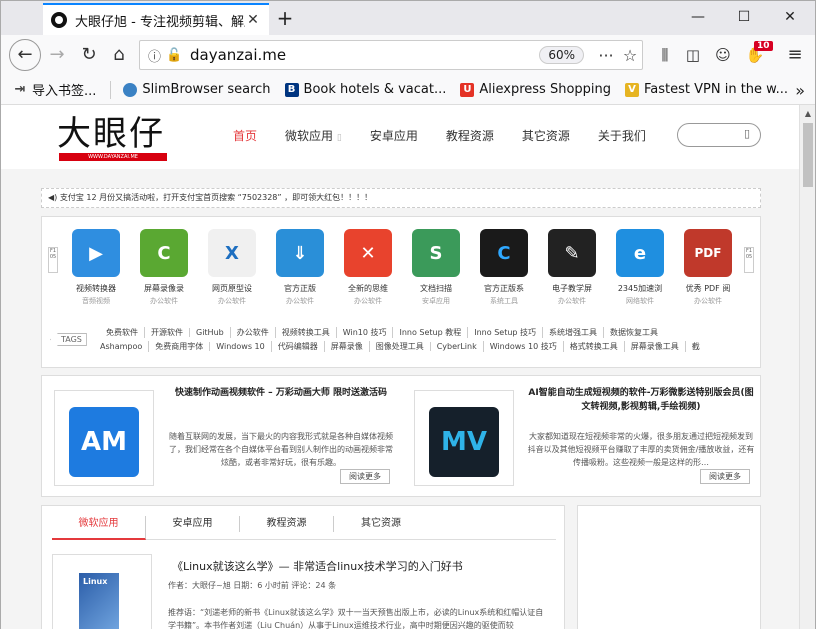  Describe the element at coordinates (113, 138) in the screenshot. I see `site-logo: 大眼仔 WWW.DAYANZAI.ME` at that location.